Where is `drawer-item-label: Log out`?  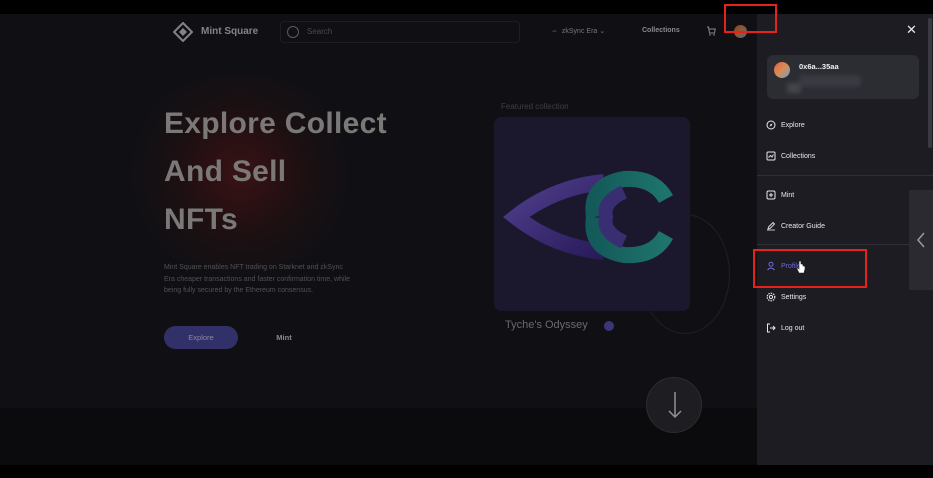 drawer-item-label: Log out is located at coordinates (793, 328).